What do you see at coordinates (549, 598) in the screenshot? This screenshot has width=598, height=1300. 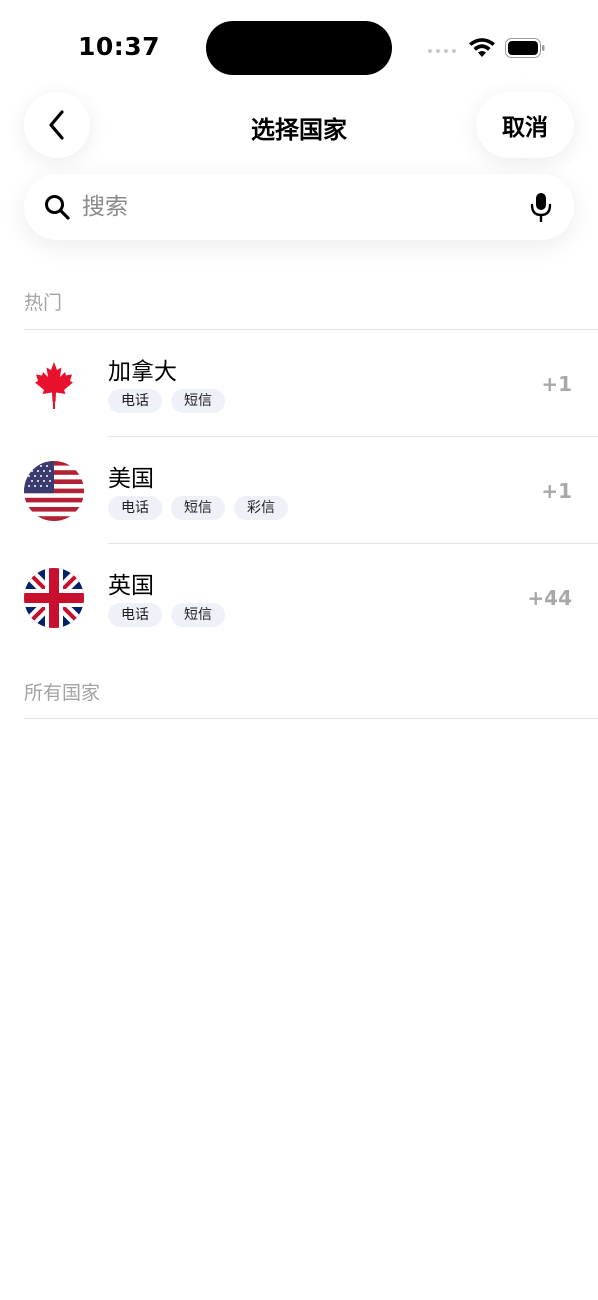 I see `dial-code: +44` at bounding box center [549, 598].